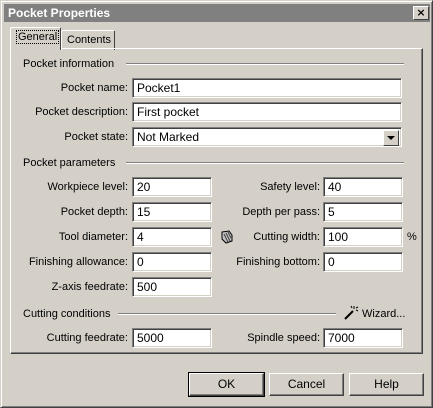 This screenshot has width=433, height=408. Describe the element at coordinates (93, 237) in the screenshot. I see `tool-diameter-label: Tool diameter:` at that location.